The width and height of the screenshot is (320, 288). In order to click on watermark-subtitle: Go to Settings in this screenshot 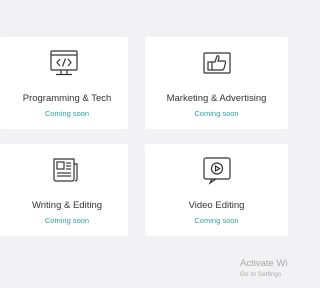, I will do `click(261, 274)`.